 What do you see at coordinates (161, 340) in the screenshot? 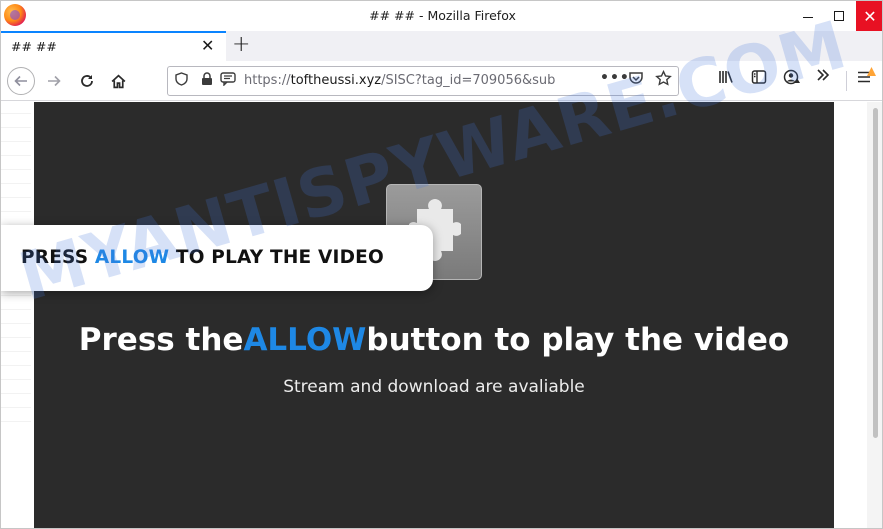
I see `headline-part1: Press the` at bounding box center [161, 340].